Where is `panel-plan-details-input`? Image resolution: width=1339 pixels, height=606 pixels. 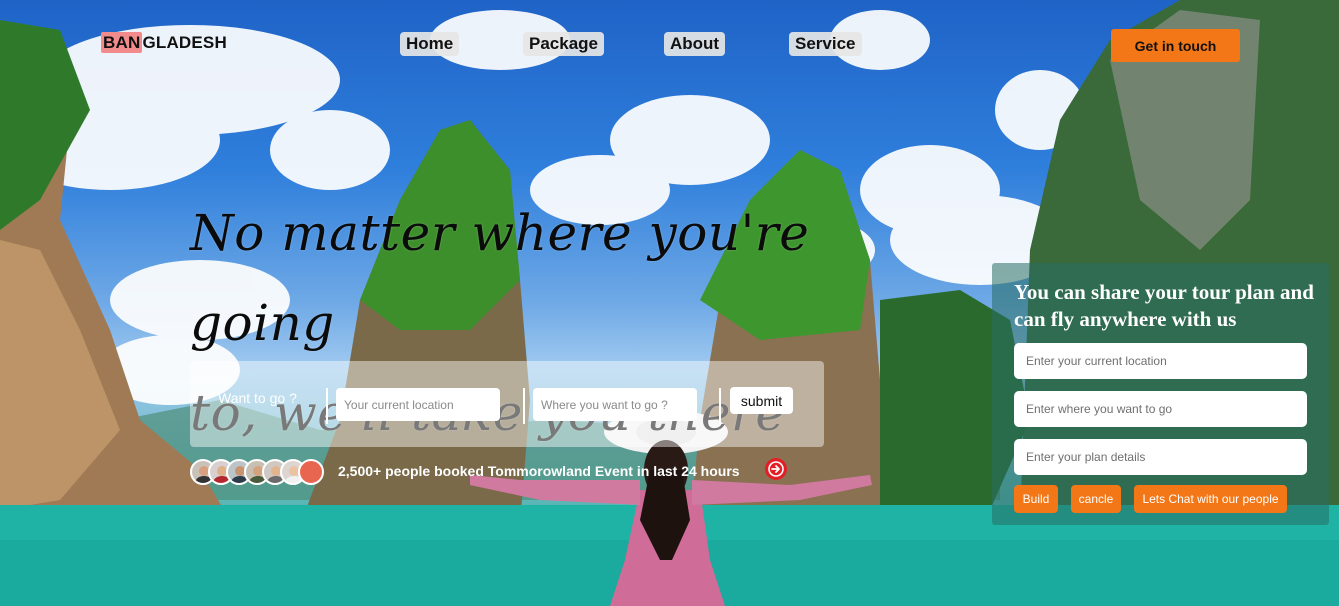
panel-plan-details-input is located at coordinates (1160, 457).